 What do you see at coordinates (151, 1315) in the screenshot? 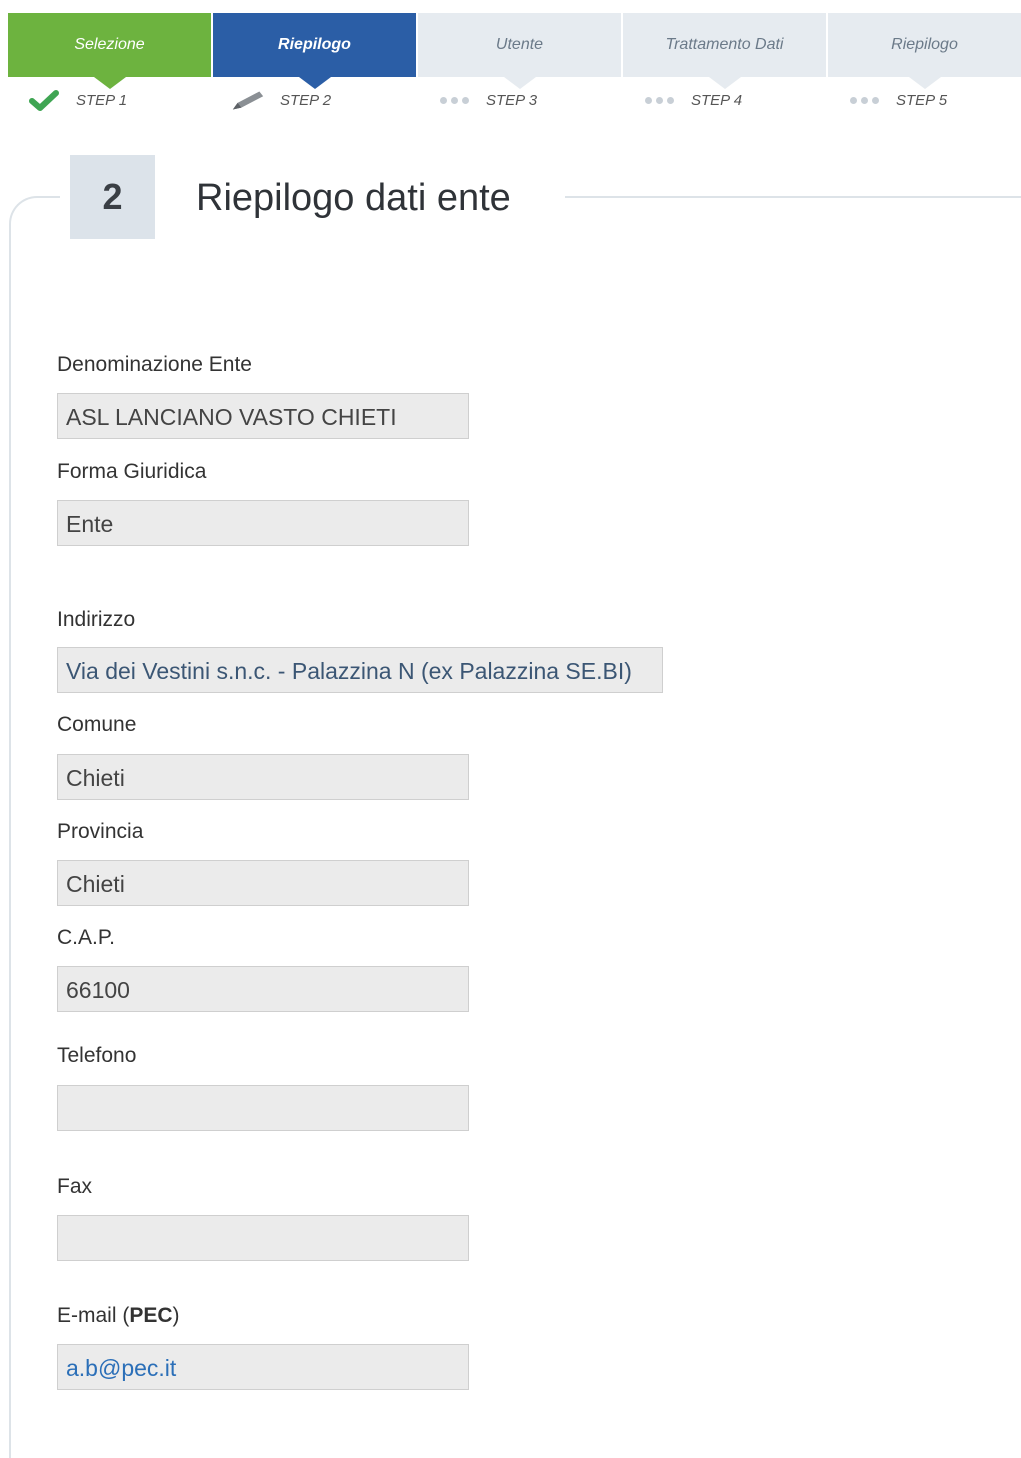
I see `email-label-pec: PEC` at bounding box center [151, 1315].